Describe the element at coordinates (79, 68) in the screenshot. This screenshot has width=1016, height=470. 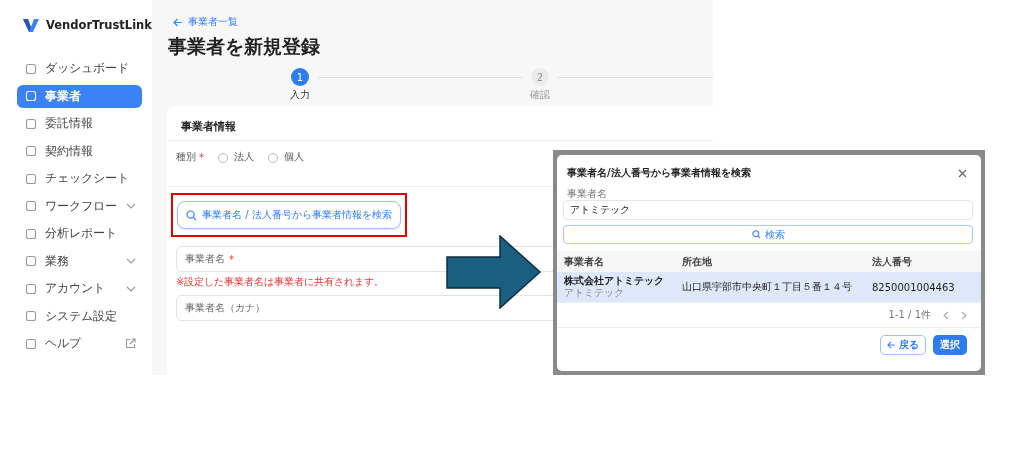
I see `sidebar-item: ダッシュボード` at that location.